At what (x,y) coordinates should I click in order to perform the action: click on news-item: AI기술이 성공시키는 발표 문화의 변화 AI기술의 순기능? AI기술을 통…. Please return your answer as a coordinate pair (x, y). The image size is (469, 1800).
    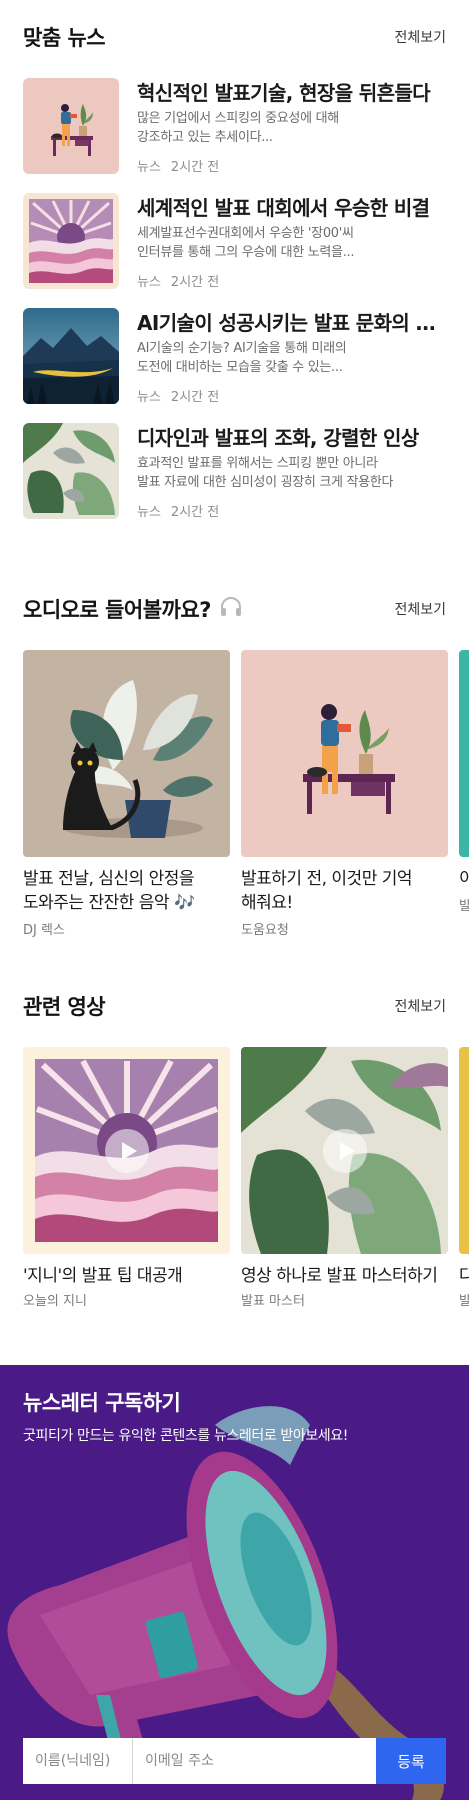
    Looking at the image, I should click on (234, 365).